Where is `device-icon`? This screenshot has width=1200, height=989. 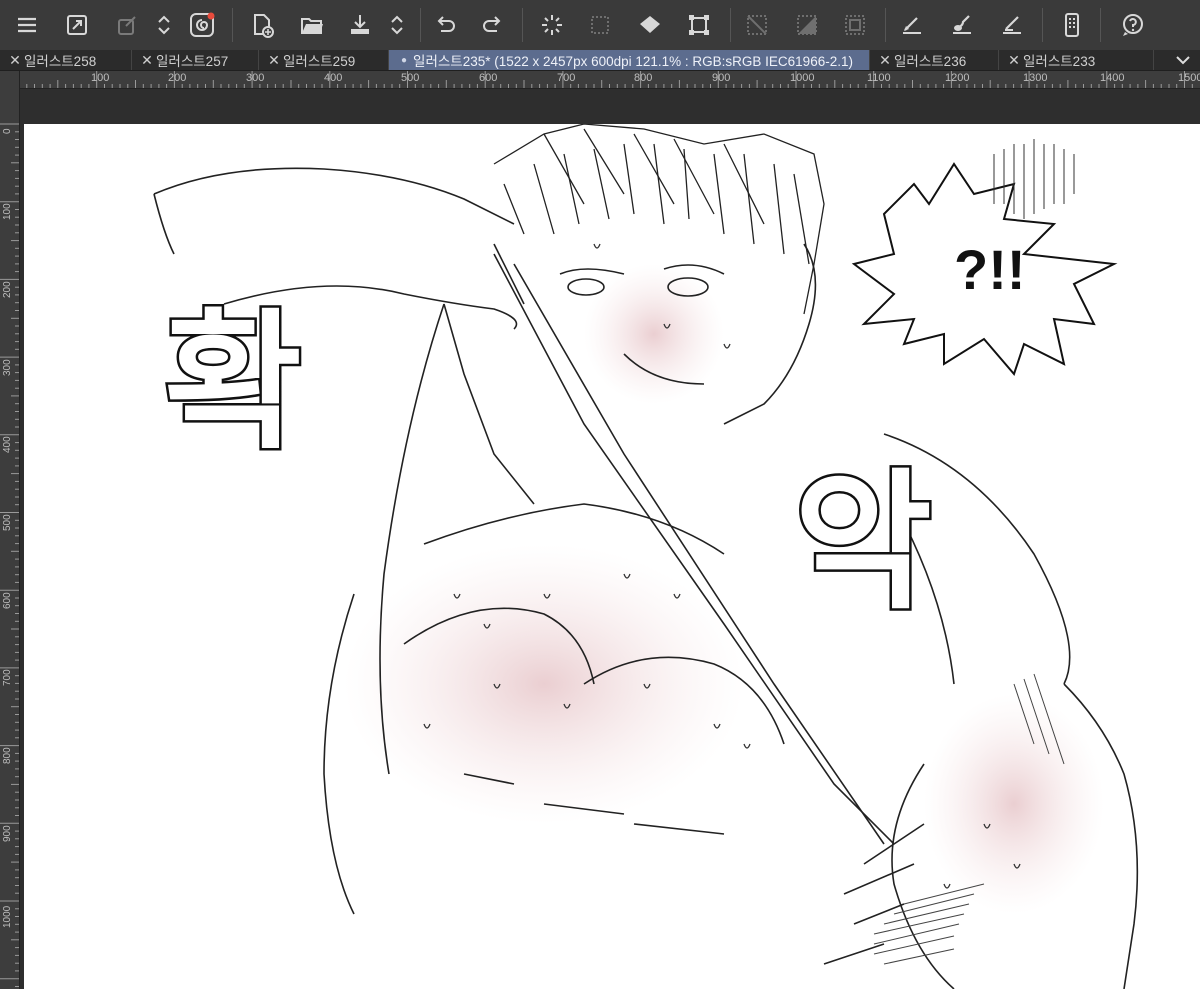
device-icon is located at coordinates (1072, 25).